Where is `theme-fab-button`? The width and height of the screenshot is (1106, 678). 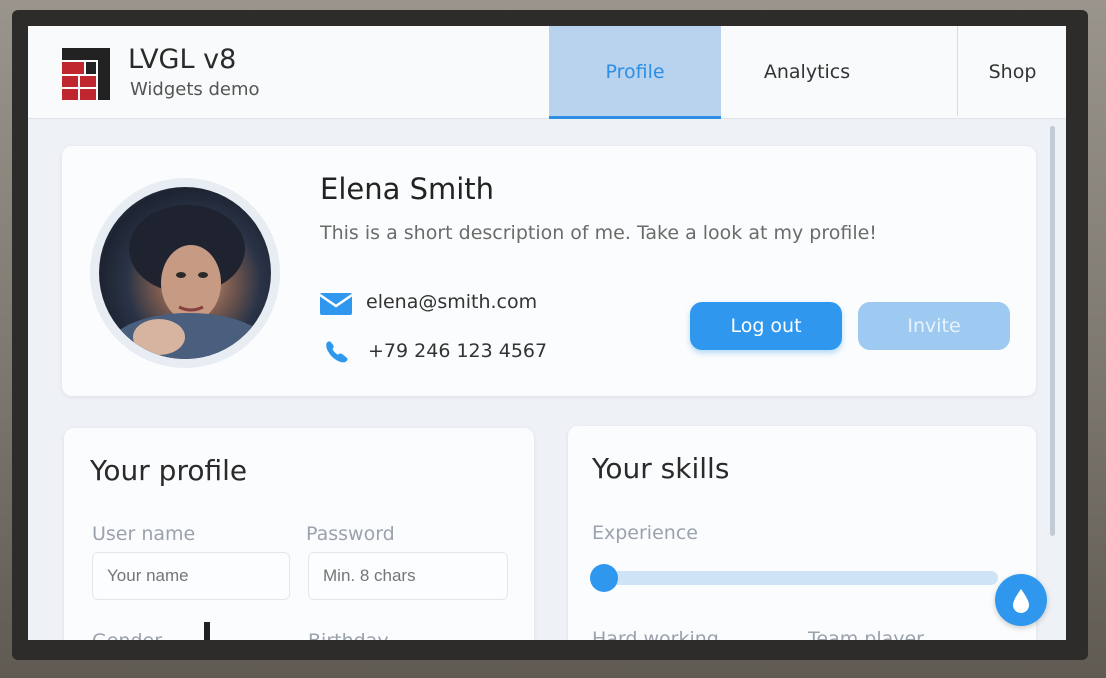 theme-fab-button is located at coordinates (1021, 600).